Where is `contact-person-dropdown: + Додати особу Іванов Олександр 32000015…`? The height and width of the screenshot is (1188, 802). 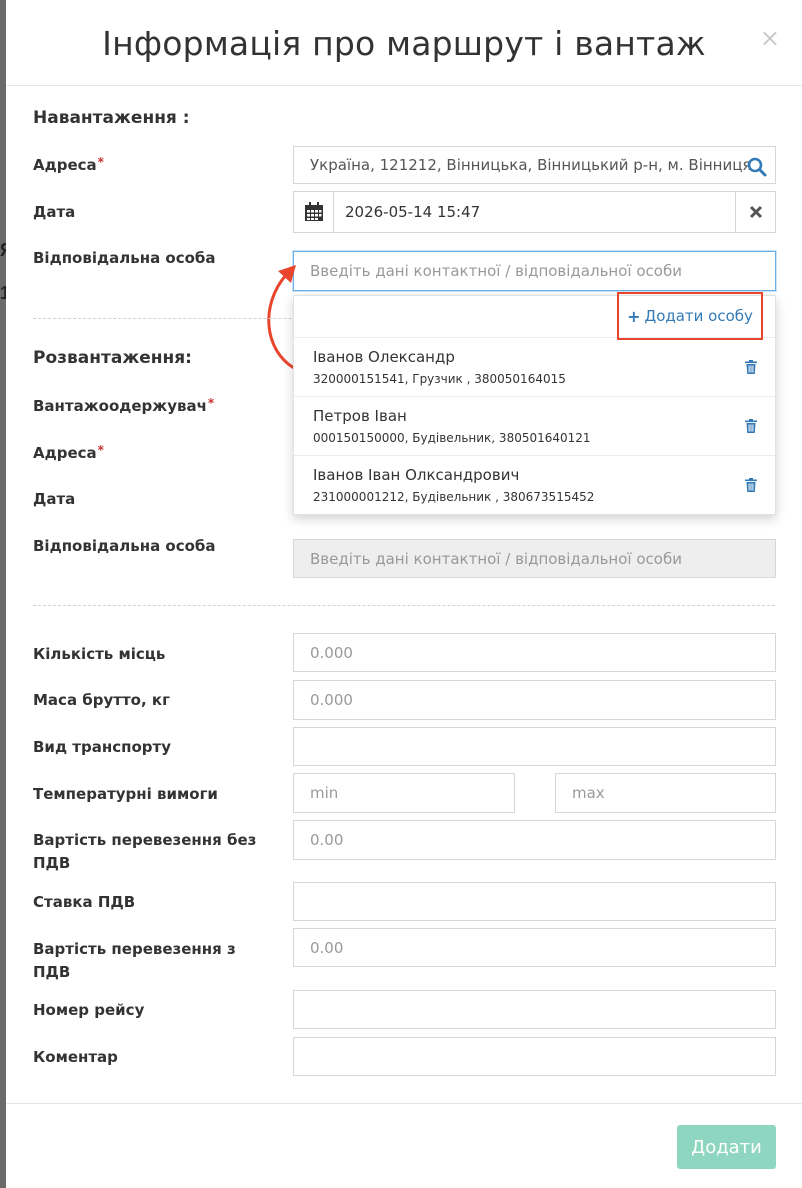
contact-person-dropdown: + Додати особу Іванов Олександр 32000015… is located at coordinates (534, 403).